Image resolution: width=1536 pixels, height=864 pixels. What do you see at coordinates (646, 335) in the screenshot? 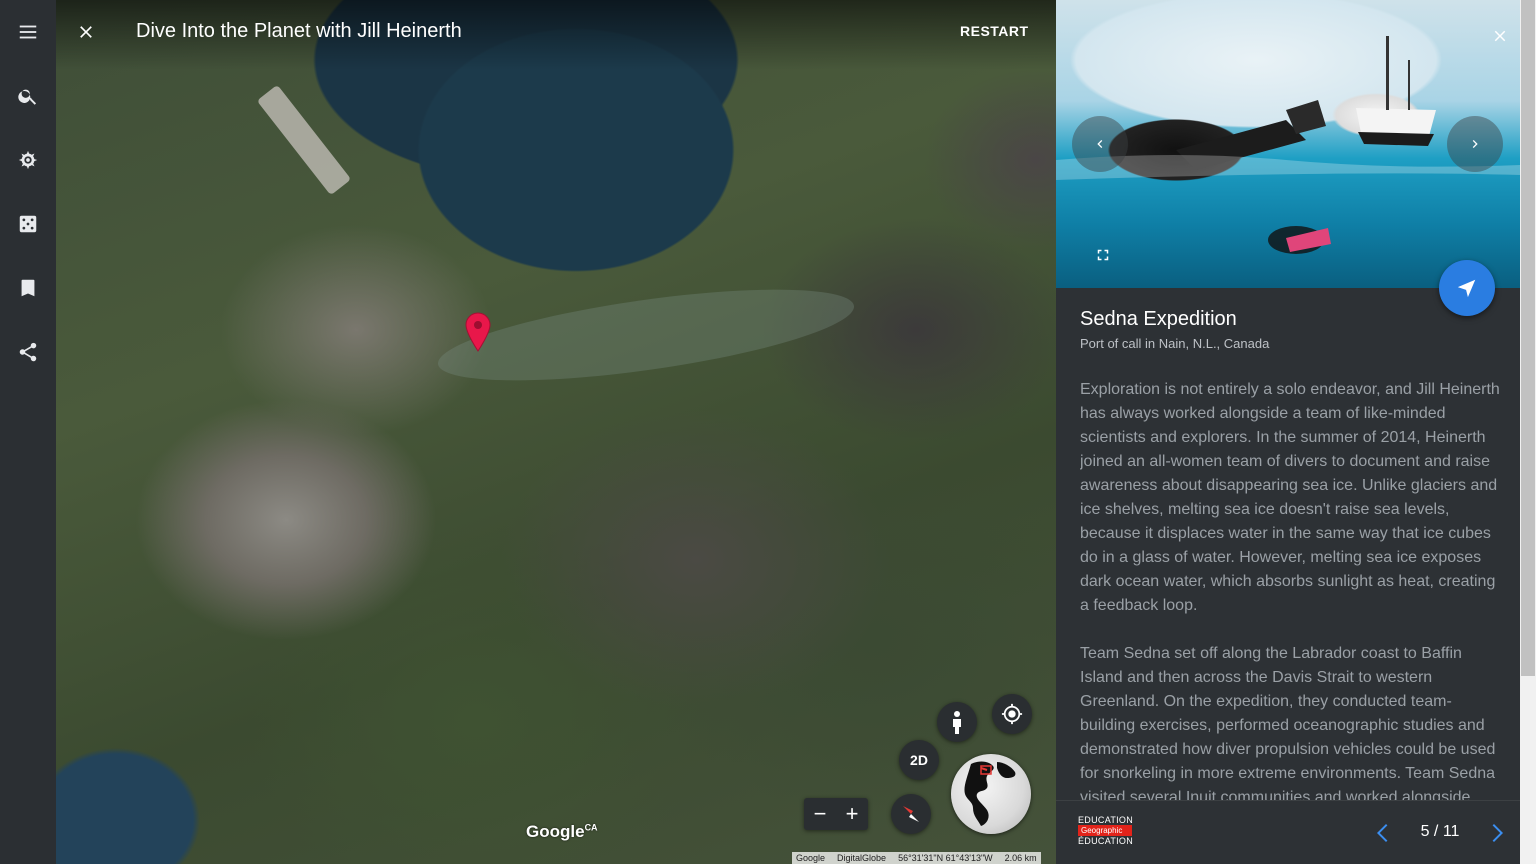
I see `shoreline` at bounding box center [646, 335].